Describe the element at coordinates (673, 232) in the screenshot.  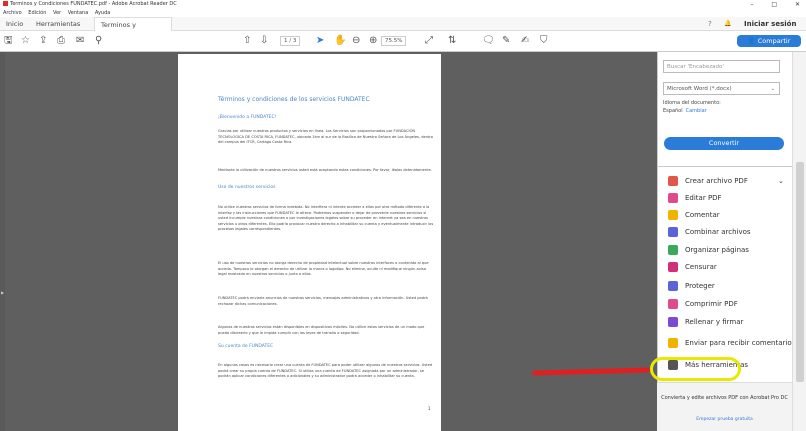
I see `combine-icon` at that location.